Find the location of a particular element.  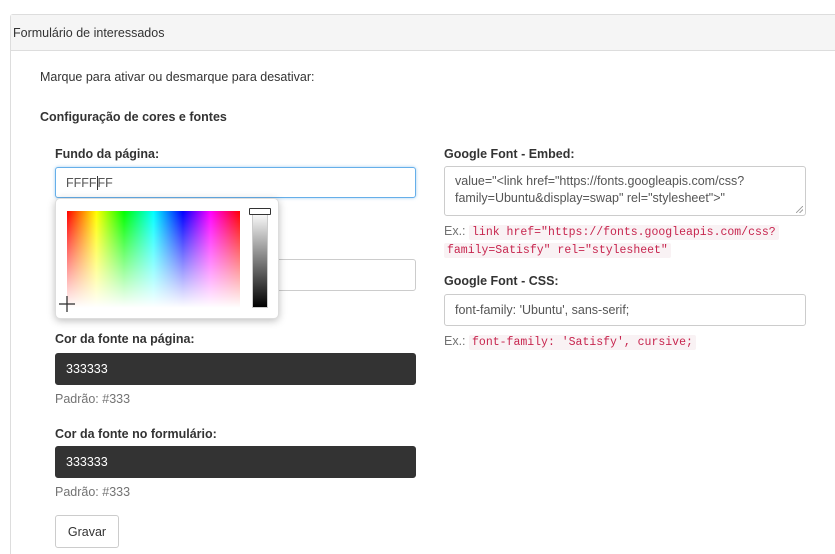

color-picker-popup is located at coordinates (167, 258).